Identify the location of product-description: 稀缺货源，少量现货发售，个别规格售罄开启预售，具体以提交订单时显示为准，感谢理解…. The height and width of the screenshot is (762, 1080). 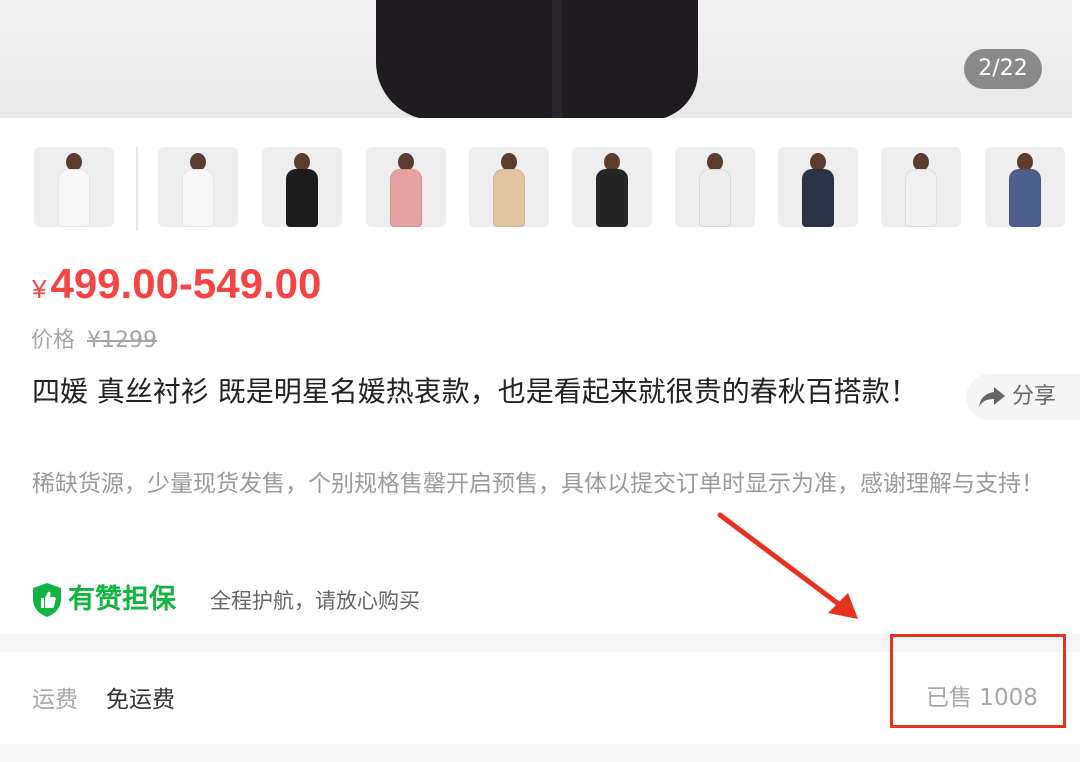
(538, 484).